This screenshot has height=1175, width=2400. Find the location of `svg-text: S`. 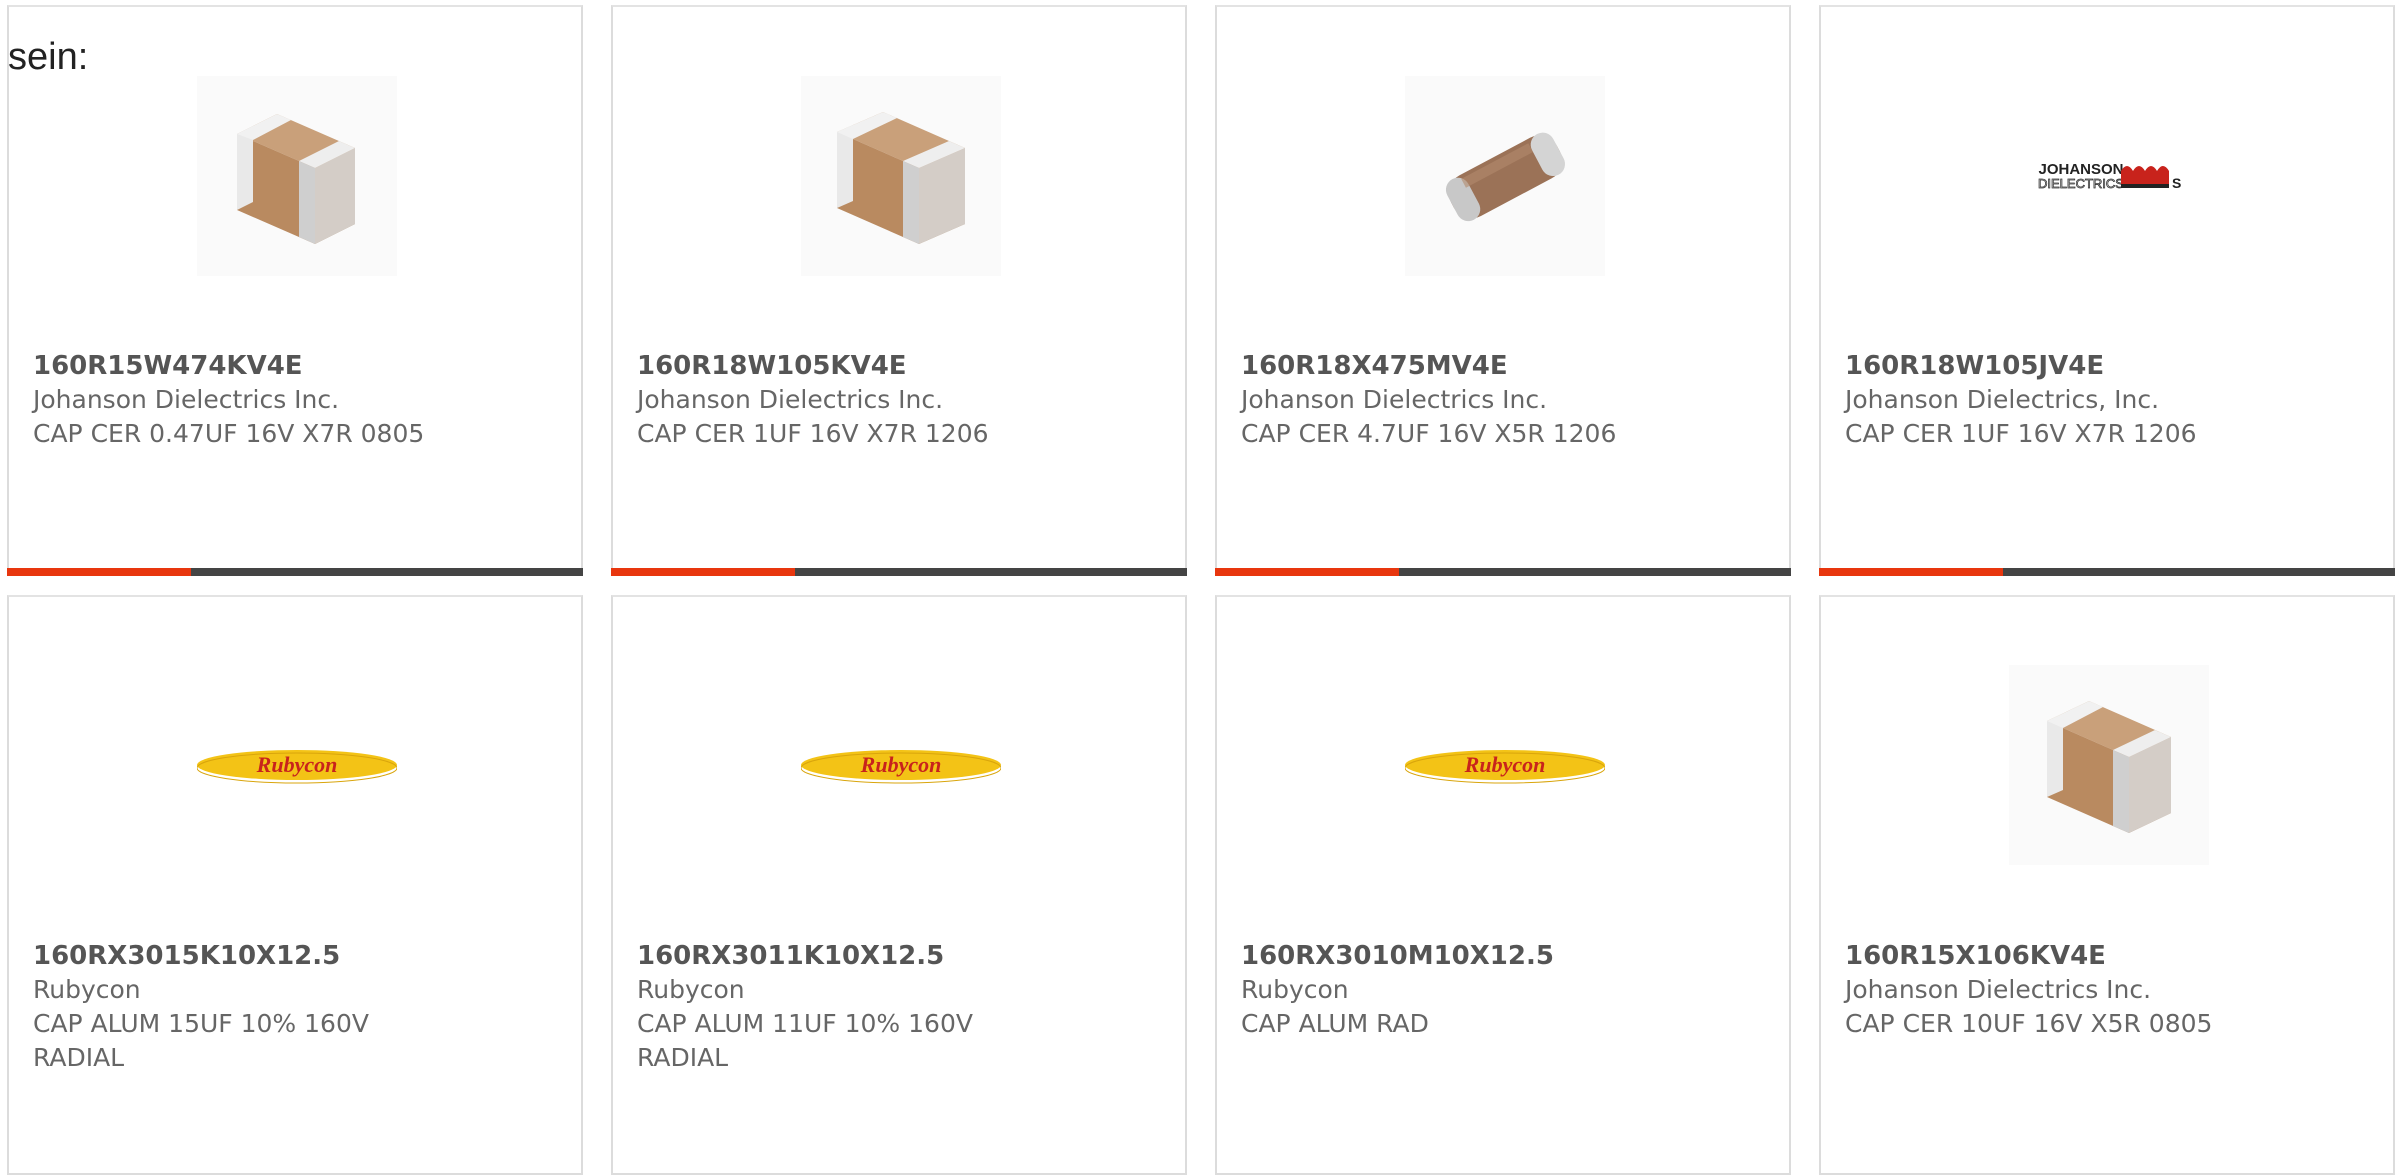

svg-text: S is located at coordinates (2176, 183).